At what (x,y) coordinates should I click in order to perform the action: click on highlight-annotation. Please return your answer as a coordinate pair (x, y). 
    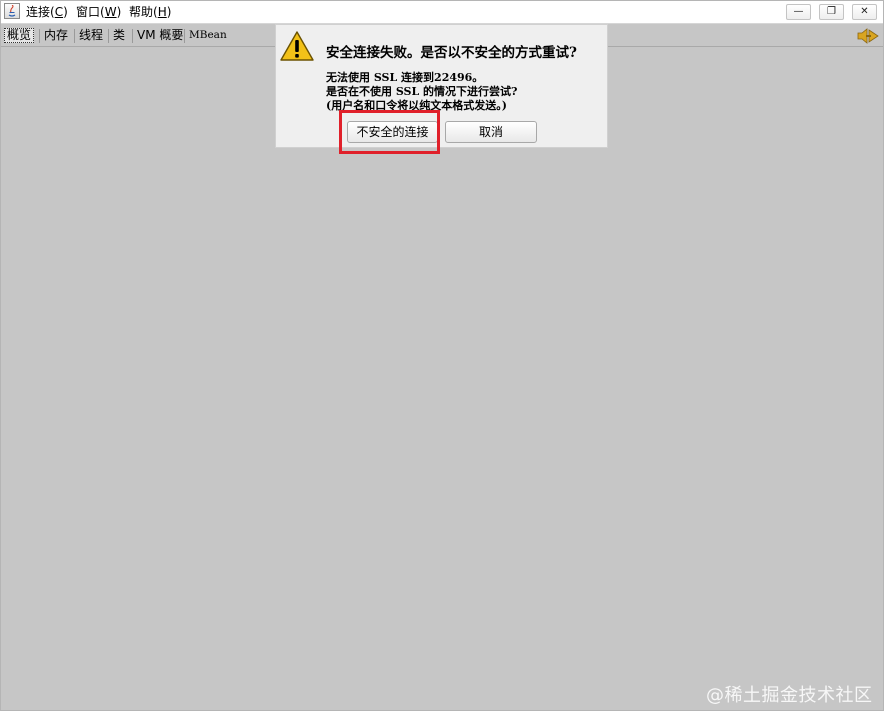
    Looking at the image, I should click on (389, 132).